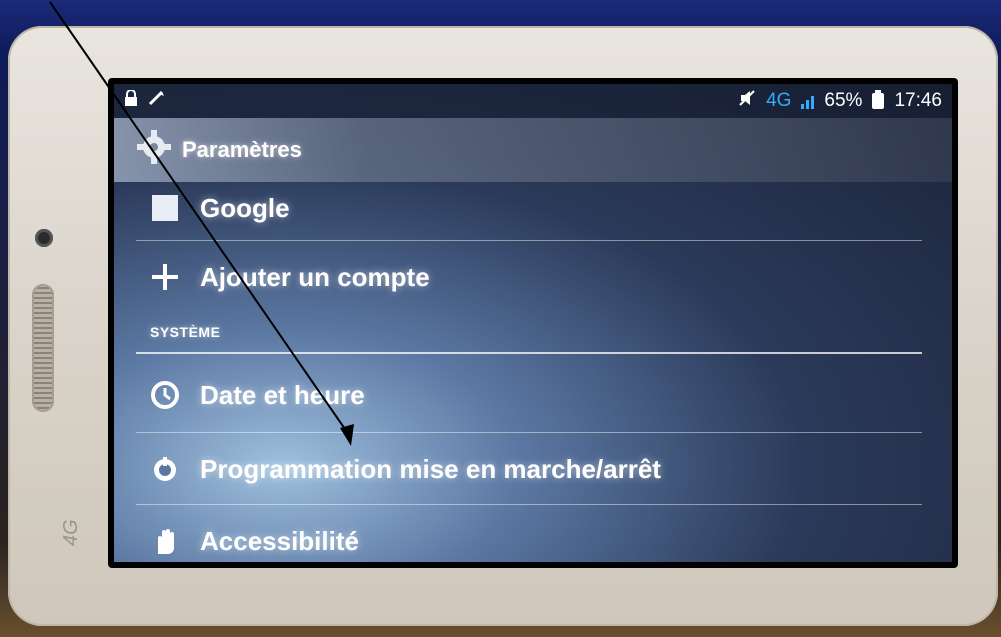  Describe the element at coordinates (533, 150) in the screenshot. I see `action-bar: Paramètres` at that location.